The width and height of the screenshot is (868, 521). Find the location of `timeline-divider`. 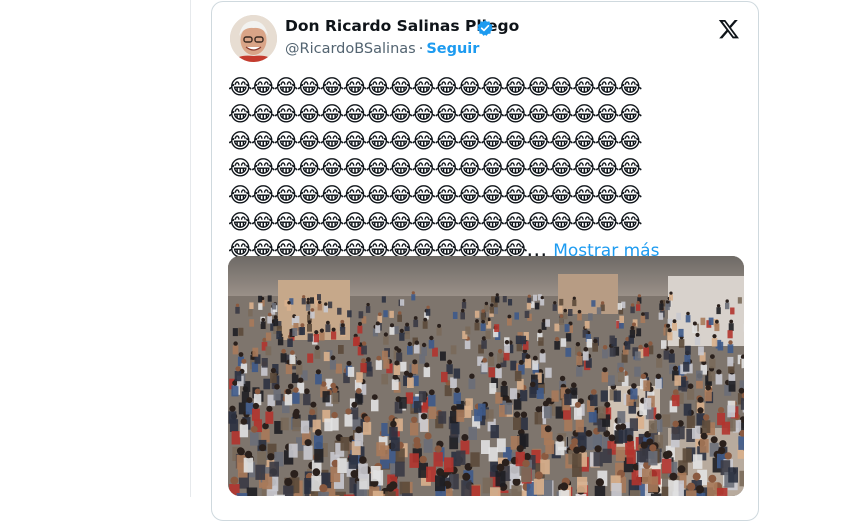

timeline-divider is located at coordinates (190, 248).